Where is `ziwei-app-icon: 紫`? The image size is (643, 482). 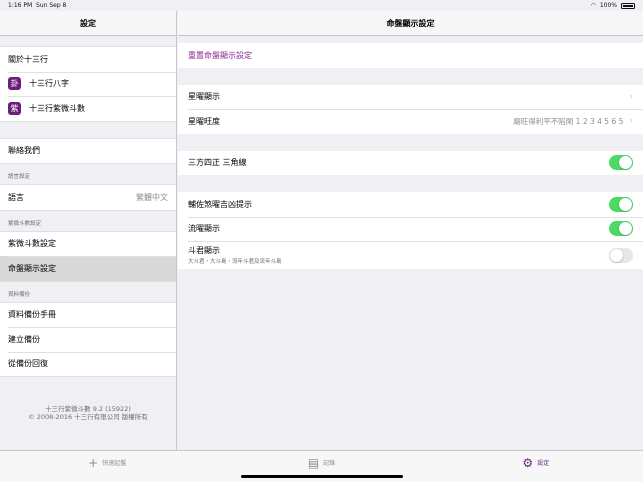
ziwei-app-icon: 紫 is located at coordinates (14, 108).